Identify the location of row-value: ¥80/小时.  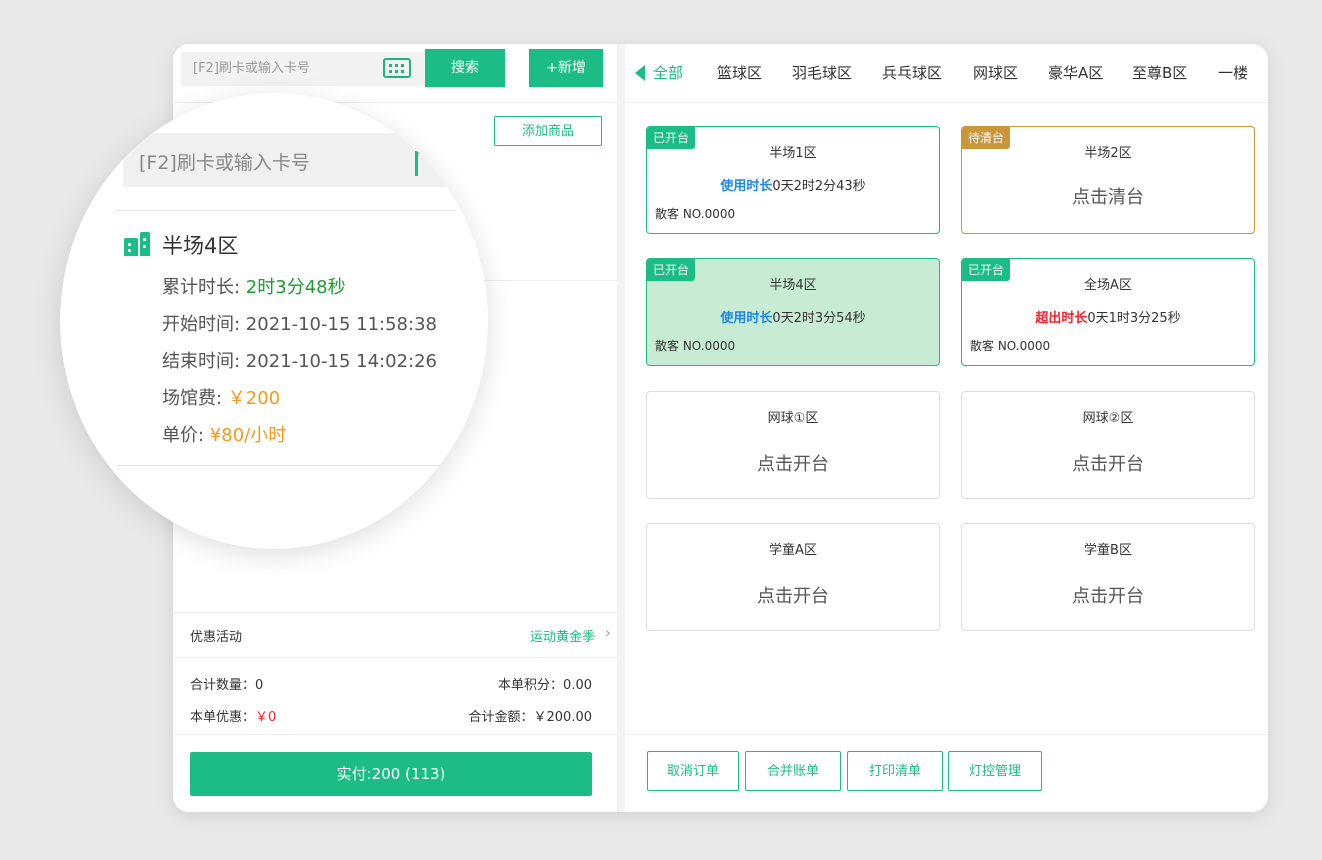
(248, 435).